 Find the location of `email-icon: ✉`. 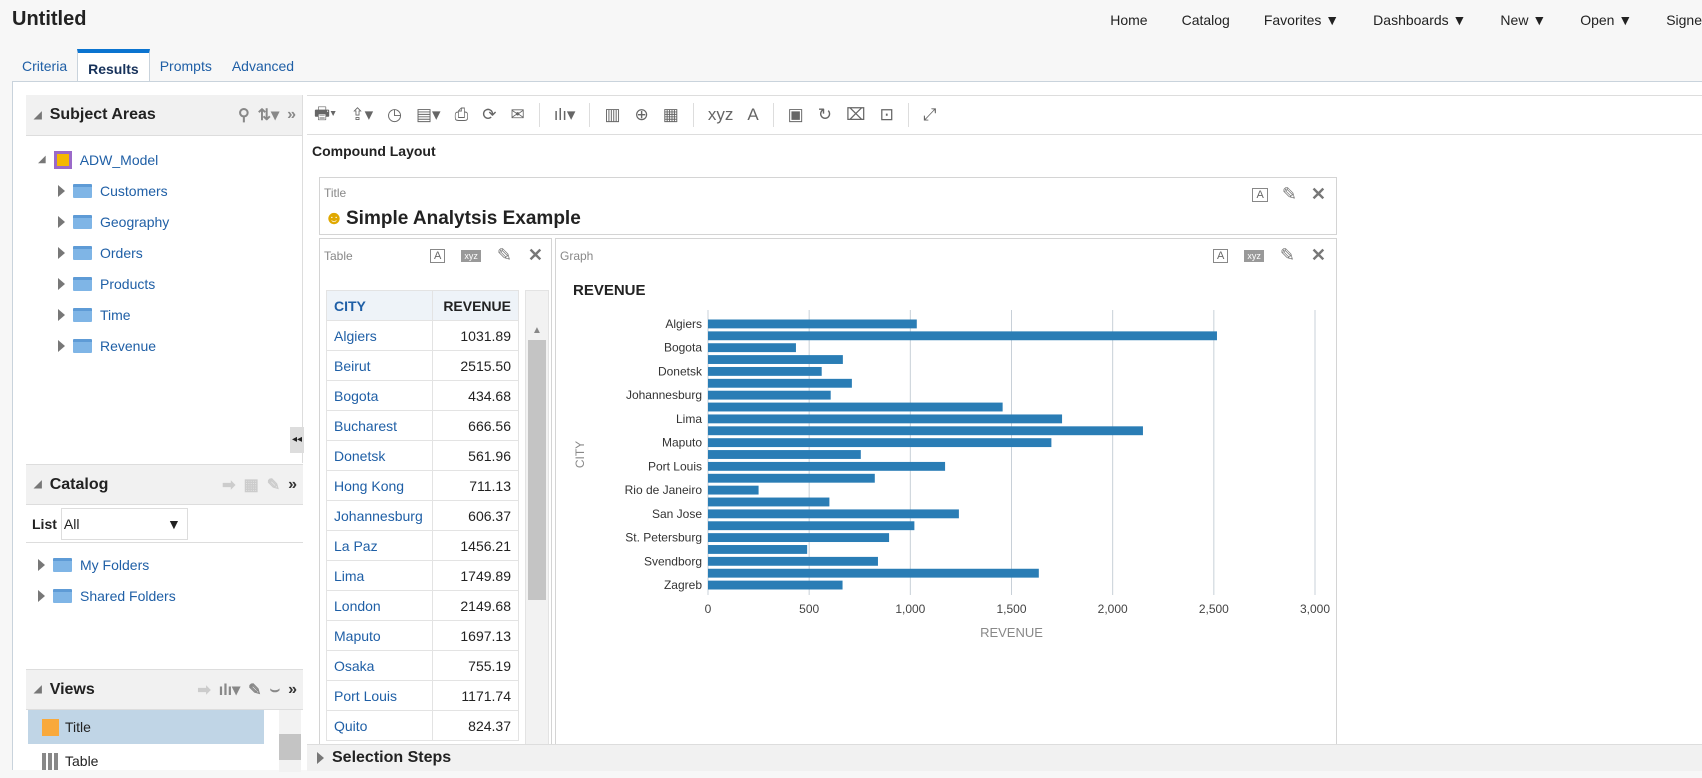

email-icon: ✉ is located at coordinates (517, 115).